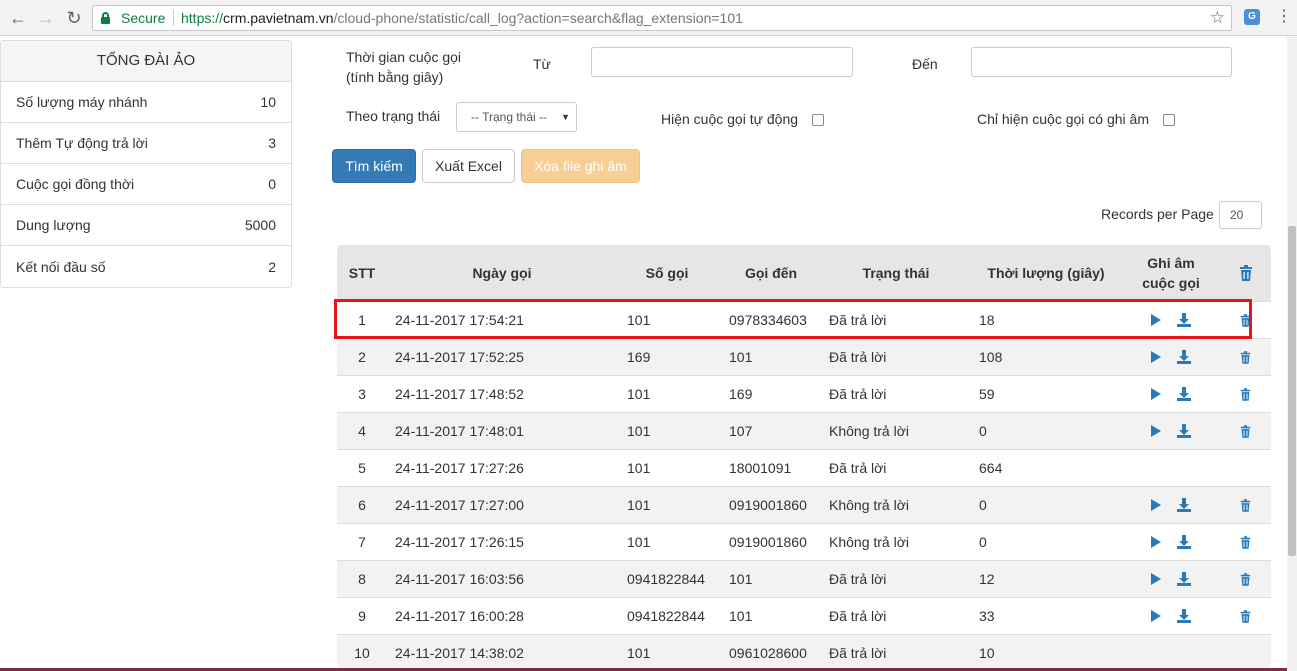  What do you see at coordinates (146, 102) in the screenshot?
I see `stat-item: Số lượng máy nhánh 10` at bounding box center [146, 102].